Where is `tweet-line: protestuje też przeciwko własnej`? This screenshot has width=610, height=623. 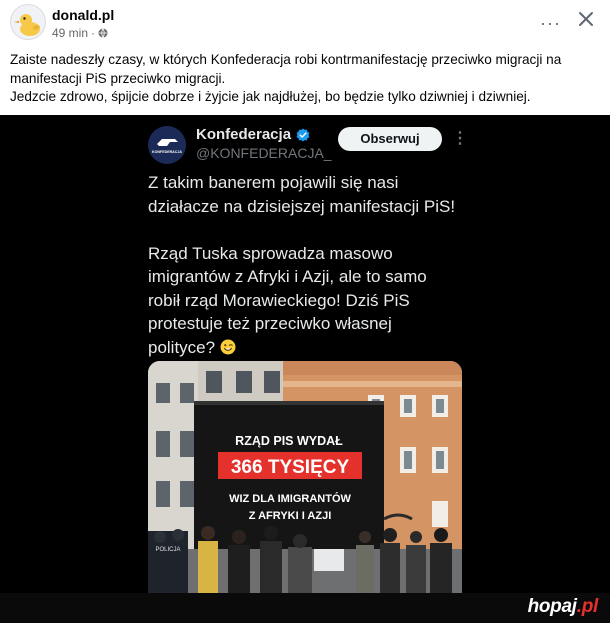
tweet-line: protestuje też przeciwko własnej is located at coordinates (270, 323).